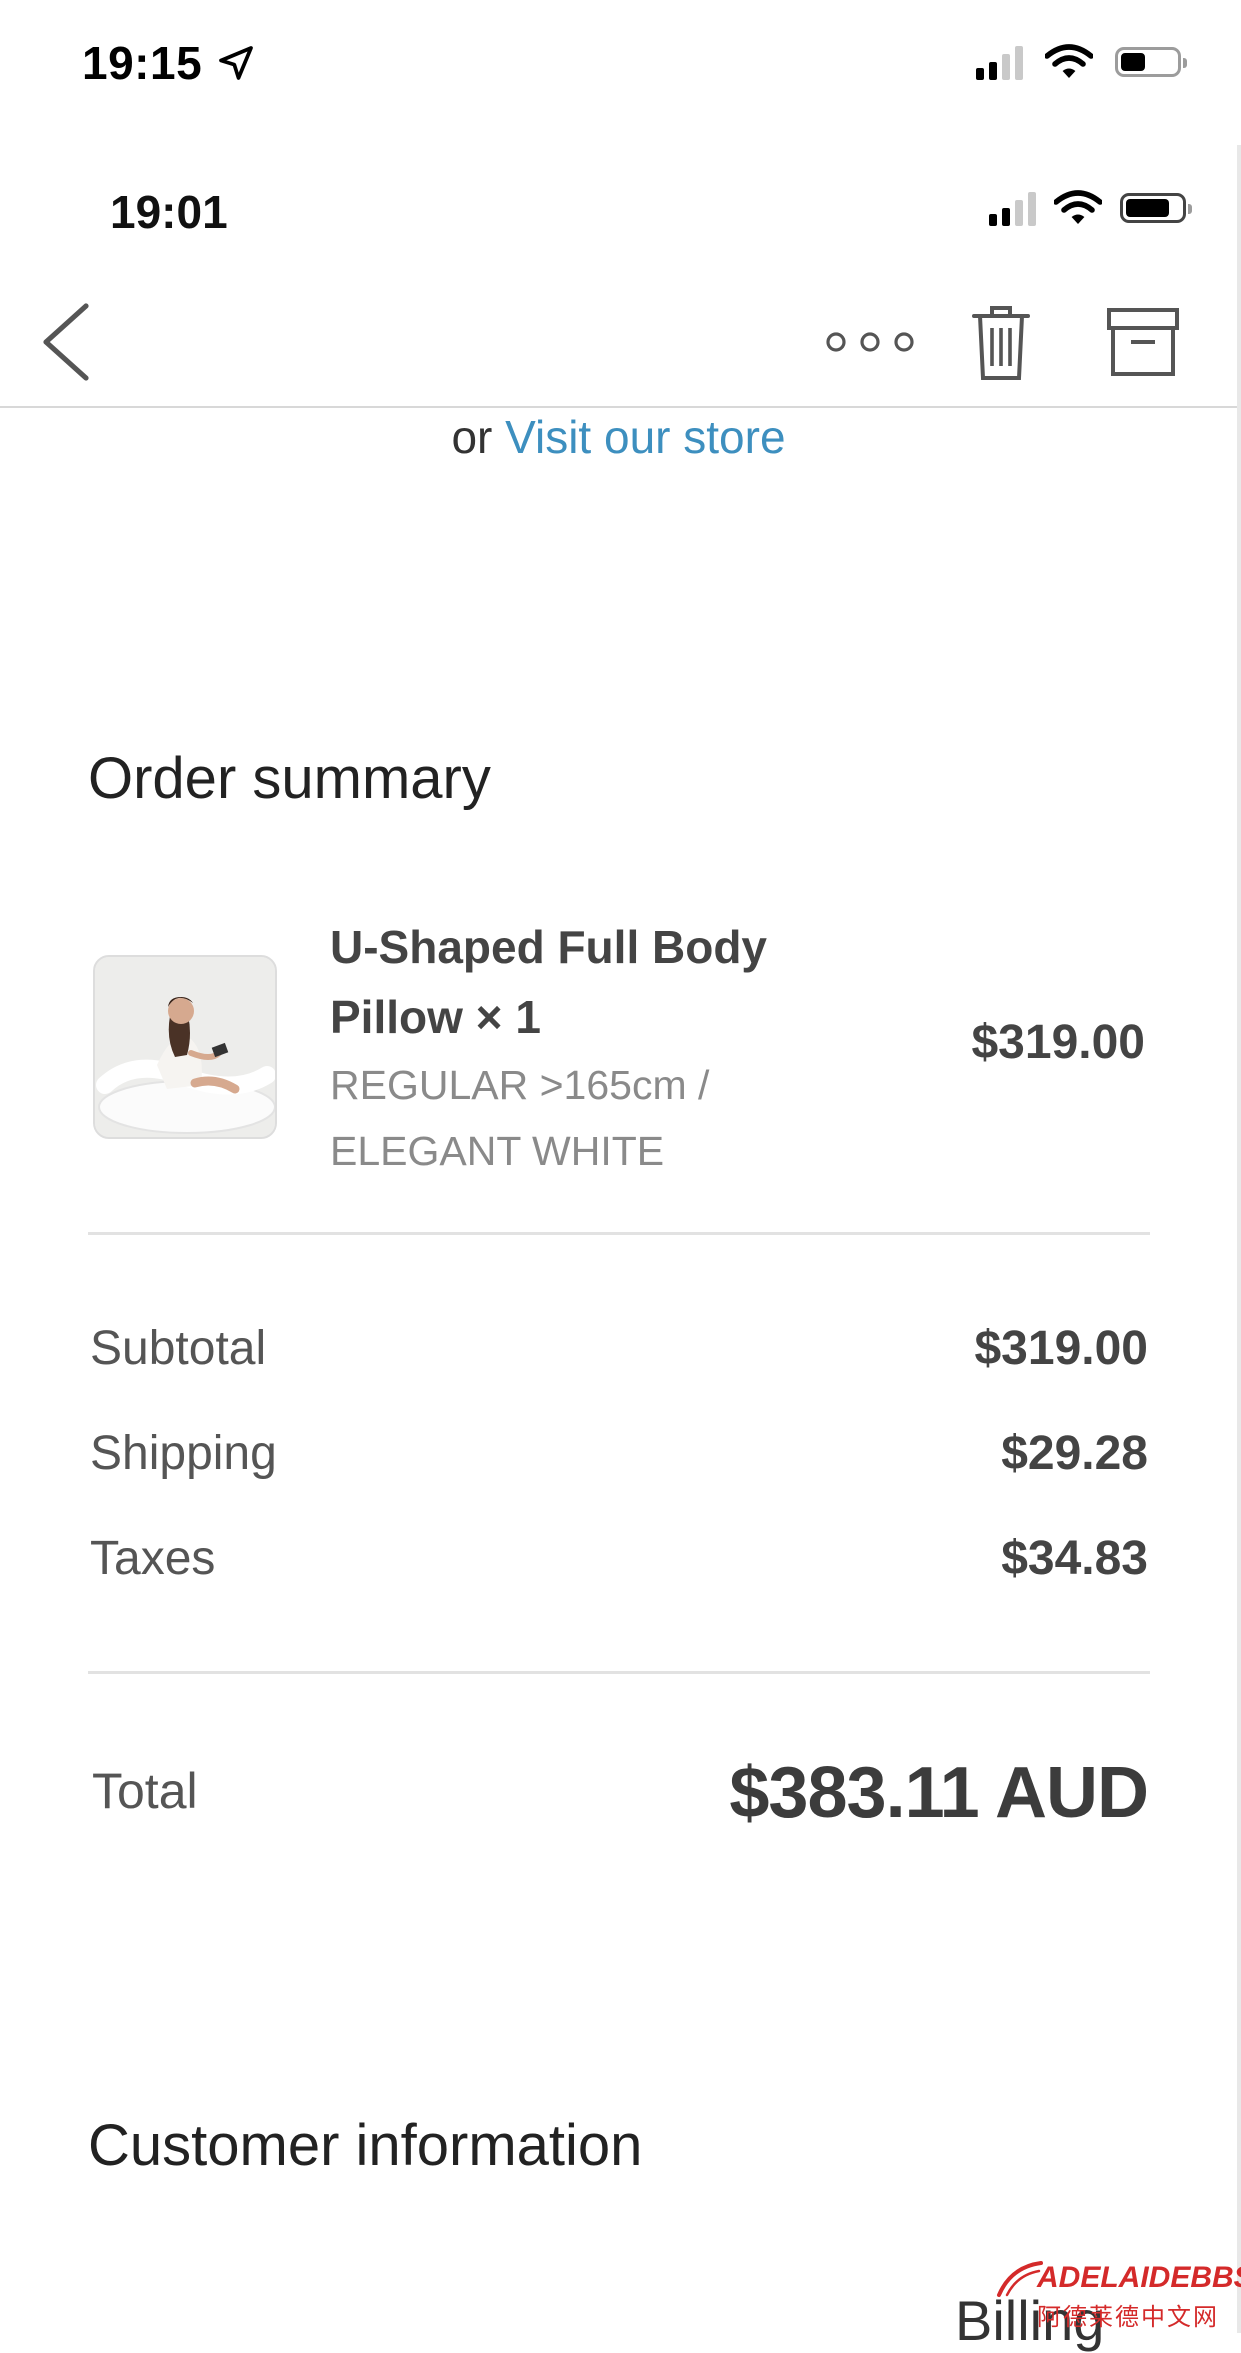 The width and height of the screenshot is (1241, 2353). I want to click on status-bar-time: 19:15, so click(169, 63).